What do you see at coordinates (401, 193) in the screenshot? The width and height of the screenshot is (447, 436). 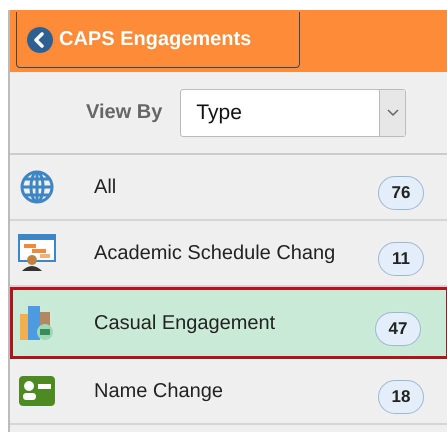 I see `count-badge: 76` at bounding box center [401, 193].